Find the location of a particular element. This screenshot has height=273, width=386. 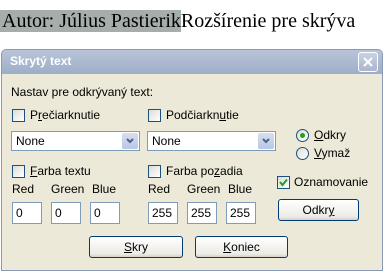

bg-green-label: Green is located at coordinates (204, 189).